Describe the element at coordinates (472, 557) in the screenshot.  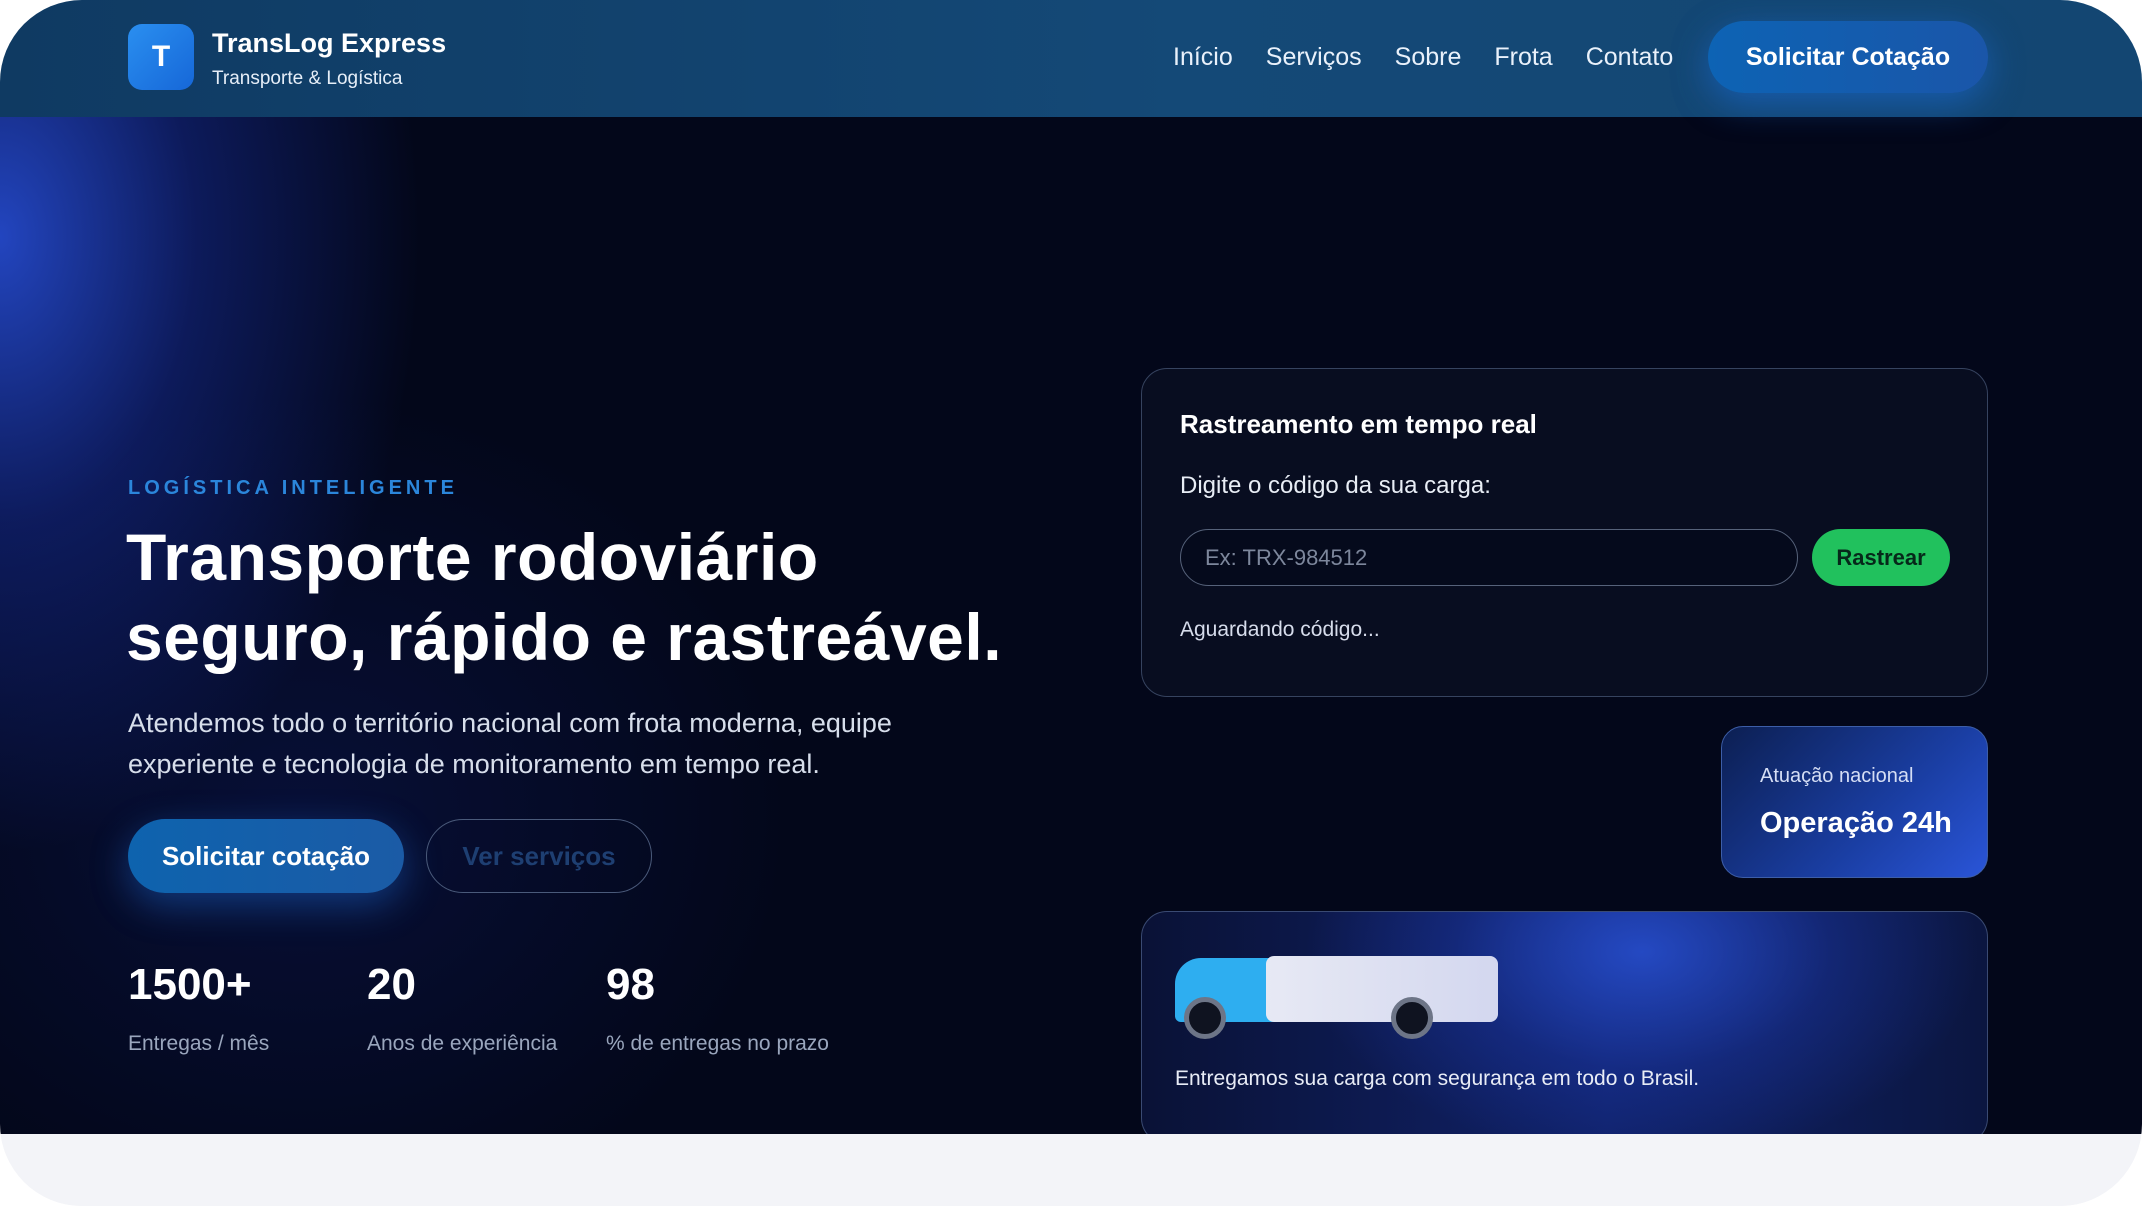
I see `headline-line-1: Transporte rodoviário` at that location.